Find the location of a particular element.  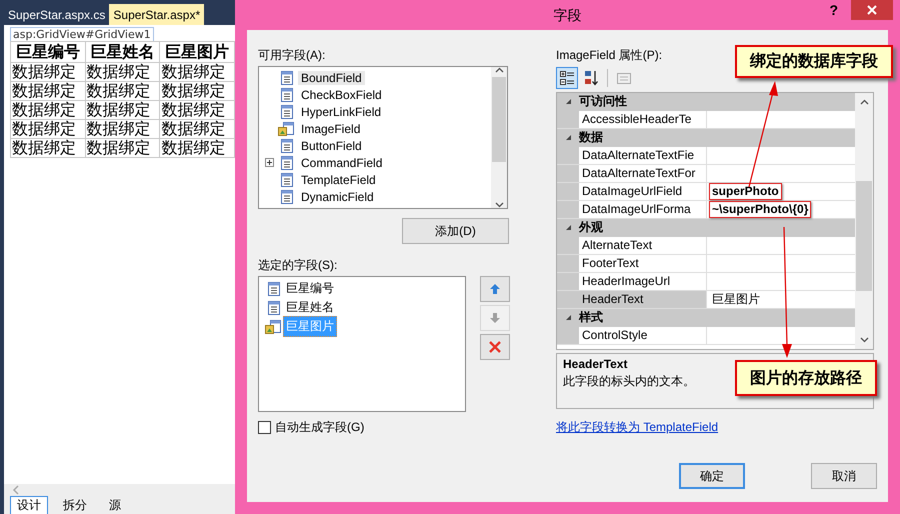

column-header: 巨星姓名 is located at coordinates (122, 52).